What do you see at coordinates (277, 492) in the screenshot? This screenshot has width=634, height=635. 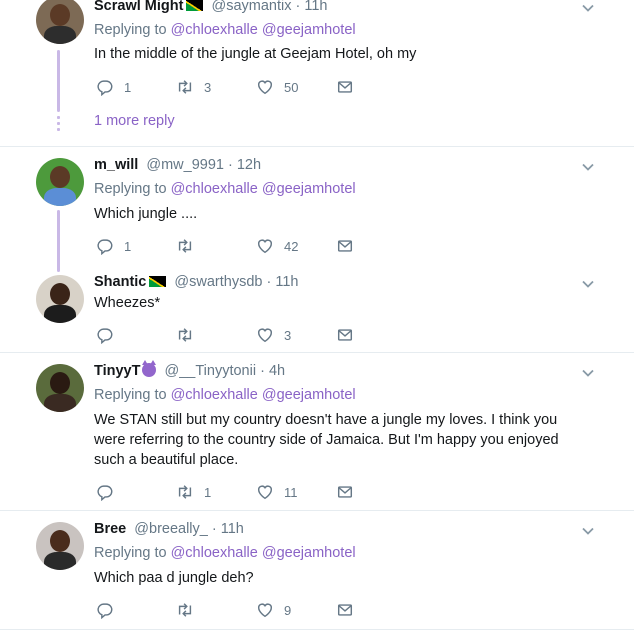 I see `like-button: 11` at bounding box center [277, 492].